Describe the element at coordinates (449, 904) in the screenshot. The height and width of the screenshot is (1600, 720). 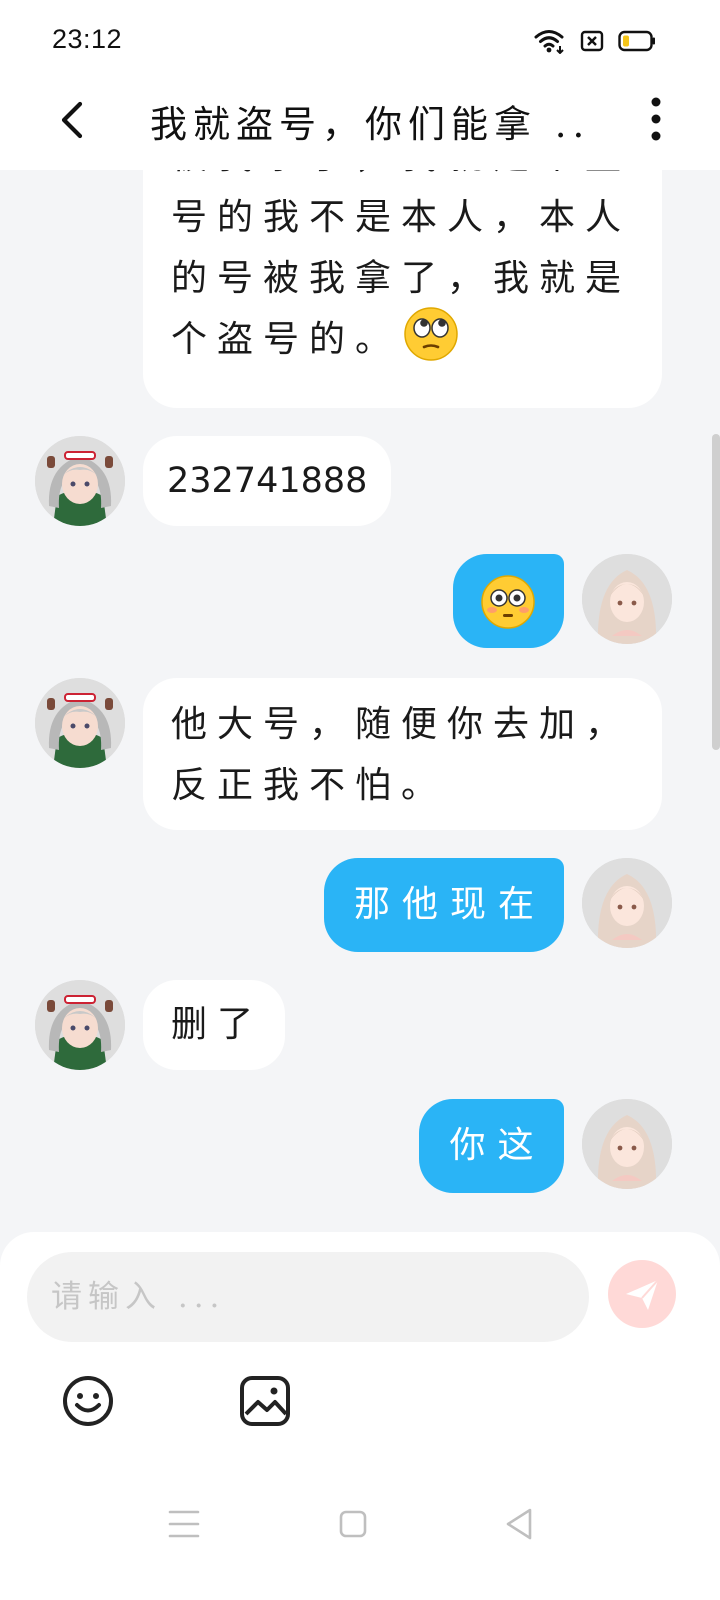
I see `message-text: 那他现在` at that location.